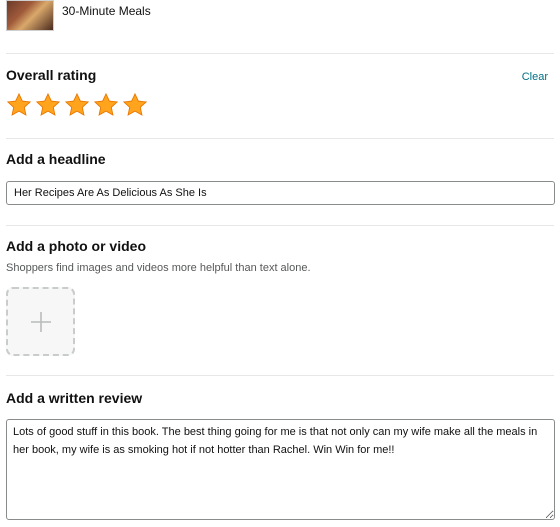 This screenshot has height=527, width=560. What do you see at coordinates (106, 11) in the screenshot?
I see `product-title: 30-Minute Meals` at bounding box center [106, 11].